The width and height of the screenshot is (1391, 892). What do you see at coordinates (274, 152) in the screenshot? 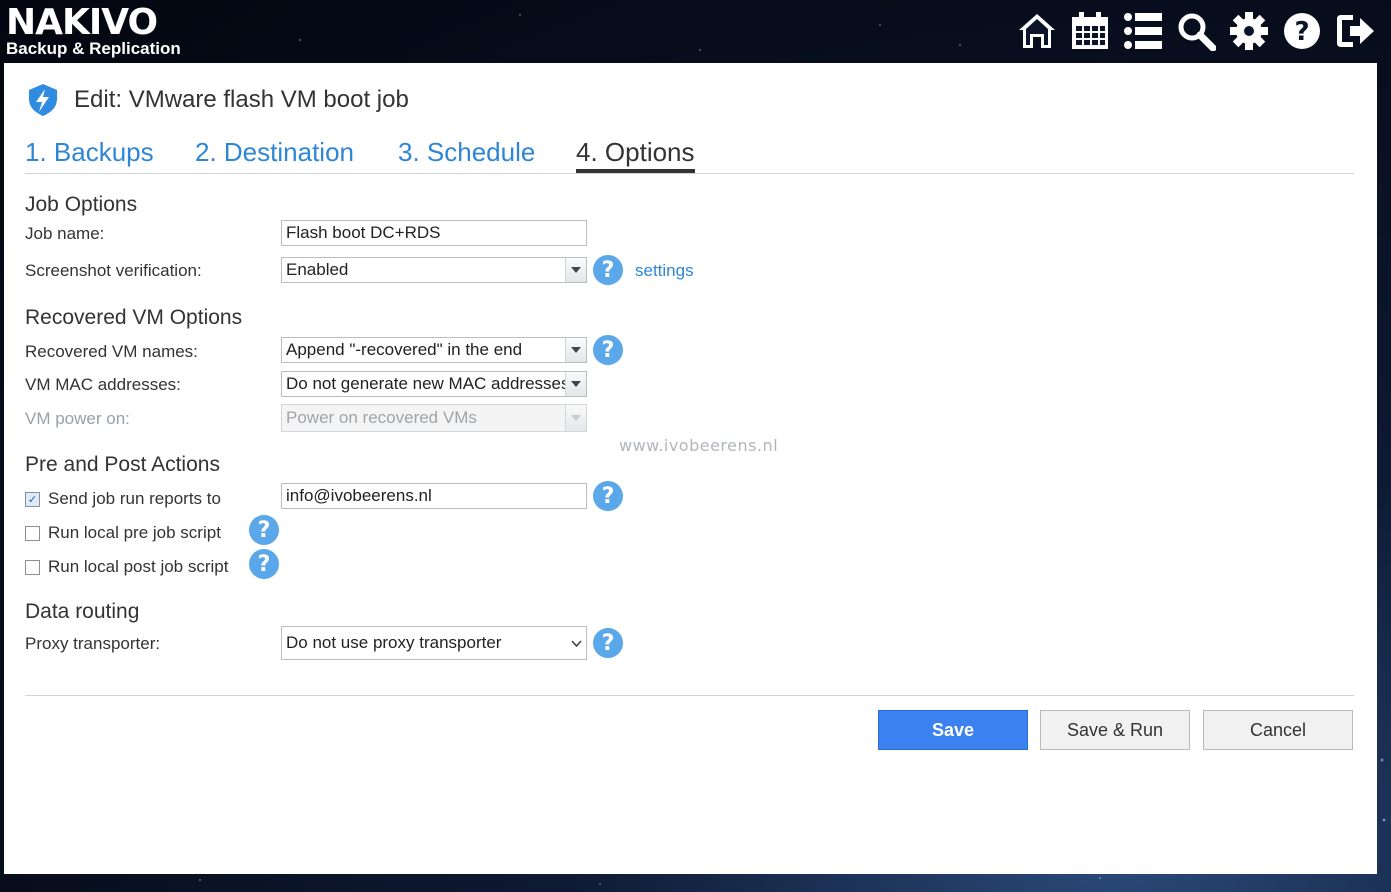
I see `tab-destination: 2. Destination` at bounding box center [274, 152].